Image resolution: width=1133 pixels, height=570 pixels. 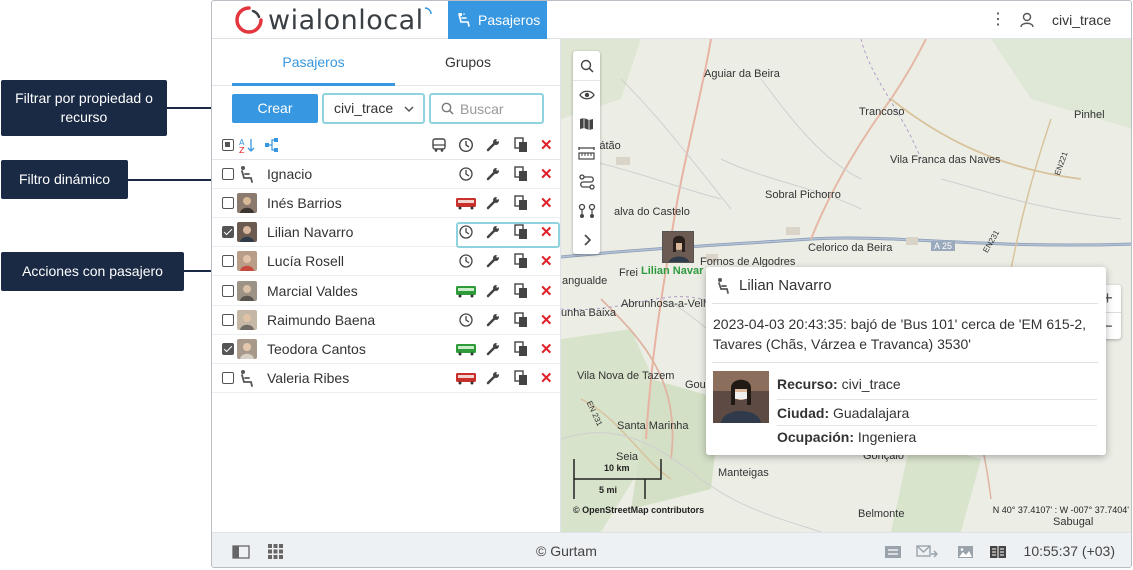 What do you see at coordinates (497, 20) in the screenshot?
I see `passengers-module-button: Pasajeros` at bounding box center [497, 20].